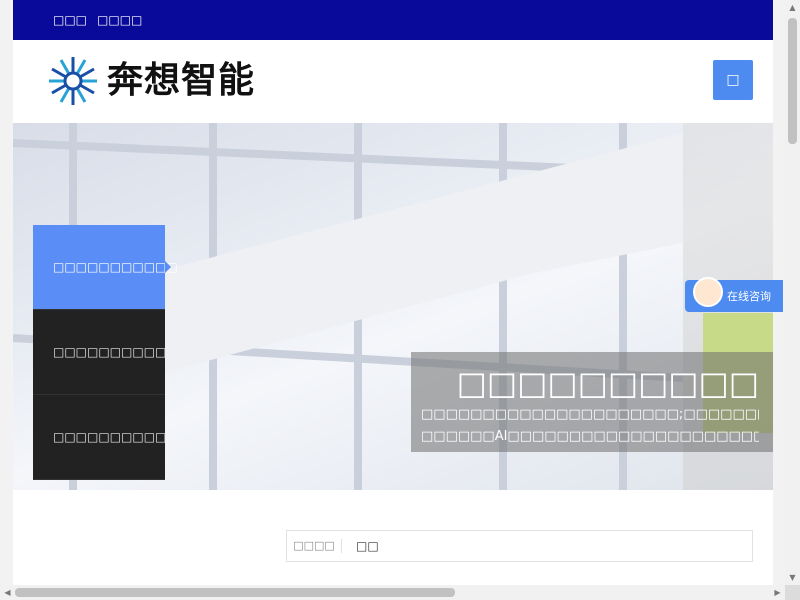 The height and width of the screenshot is (600, 800). What do you see at coordinates (110, 437) in the screenshot?
I see `side-menu-label-3: □□□□□□□□□□` at bounding box center [110, 437].